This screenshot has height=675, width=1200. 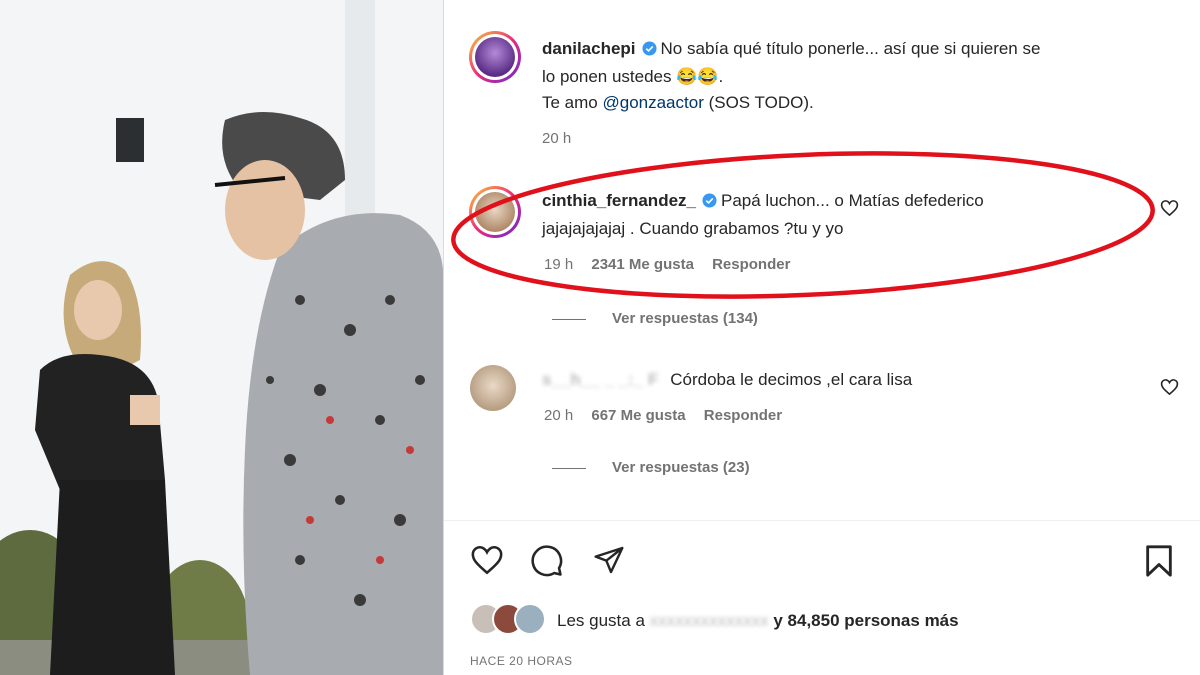 What do you see at coordinates (791, 379) in the screenshot?
I see `comment-line: Córdoba le decimos ,el cara lisa` at bounding box center [791, 379].